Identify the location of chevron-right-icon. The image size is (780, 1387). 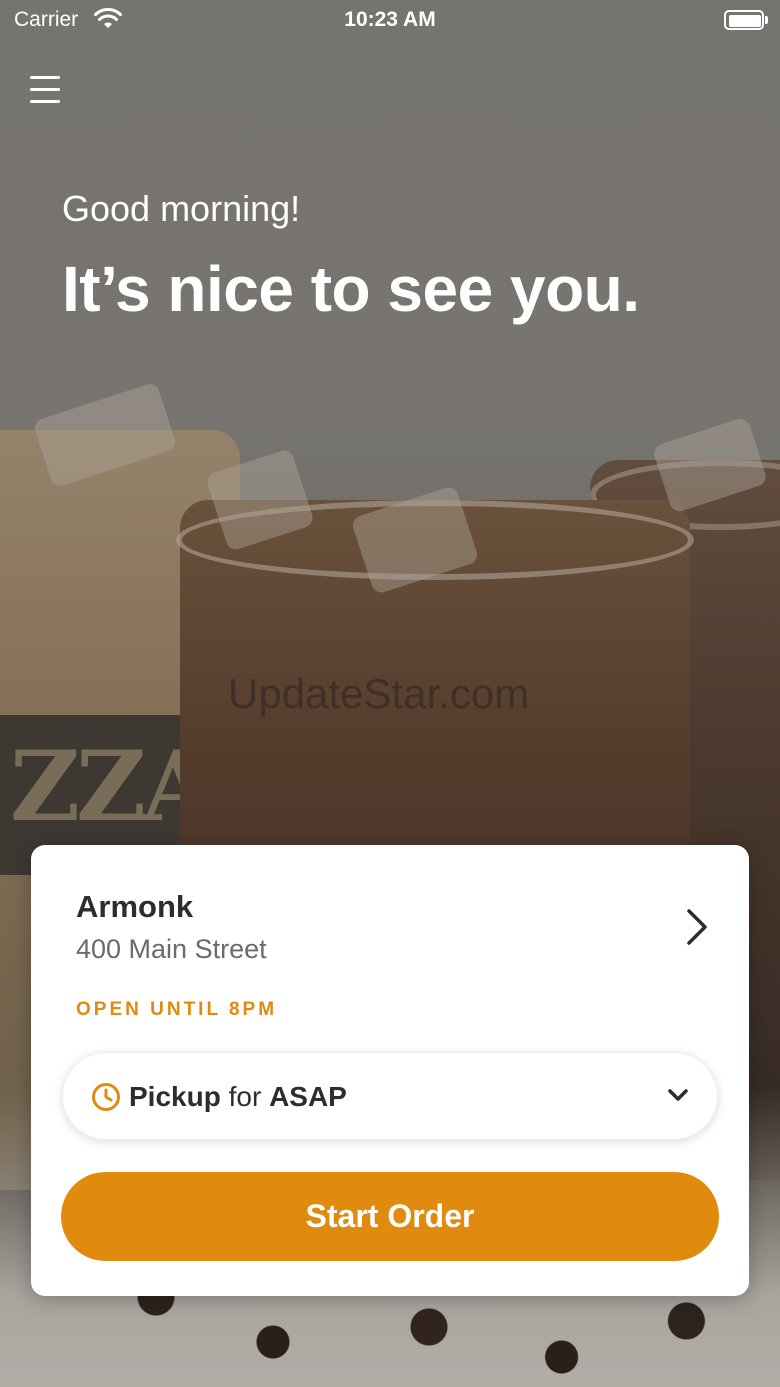
(697, 927).